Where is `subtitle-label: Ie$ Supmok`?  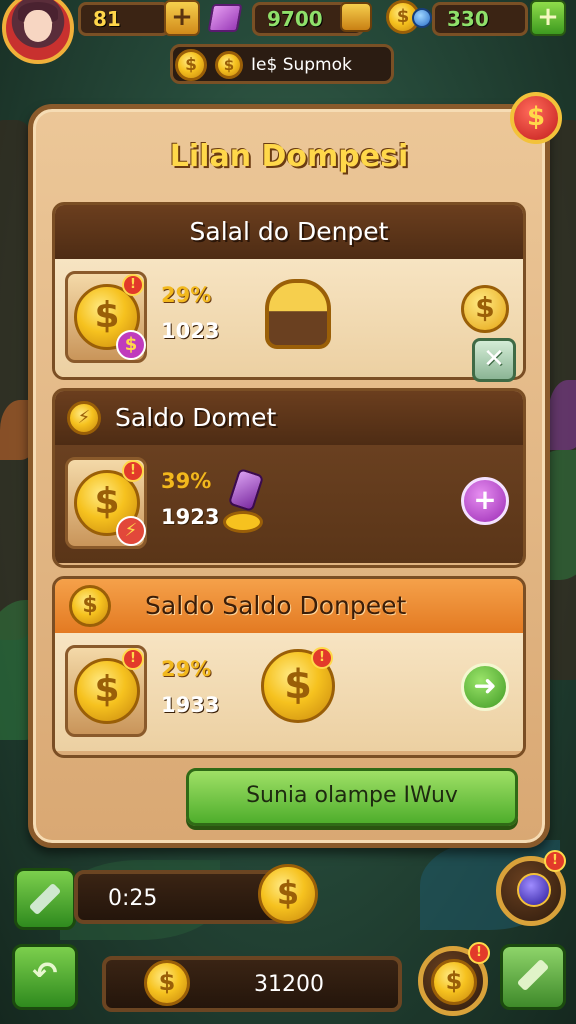 subtitle-label: Ie$ Supmok is located at coordinates (301, 65).